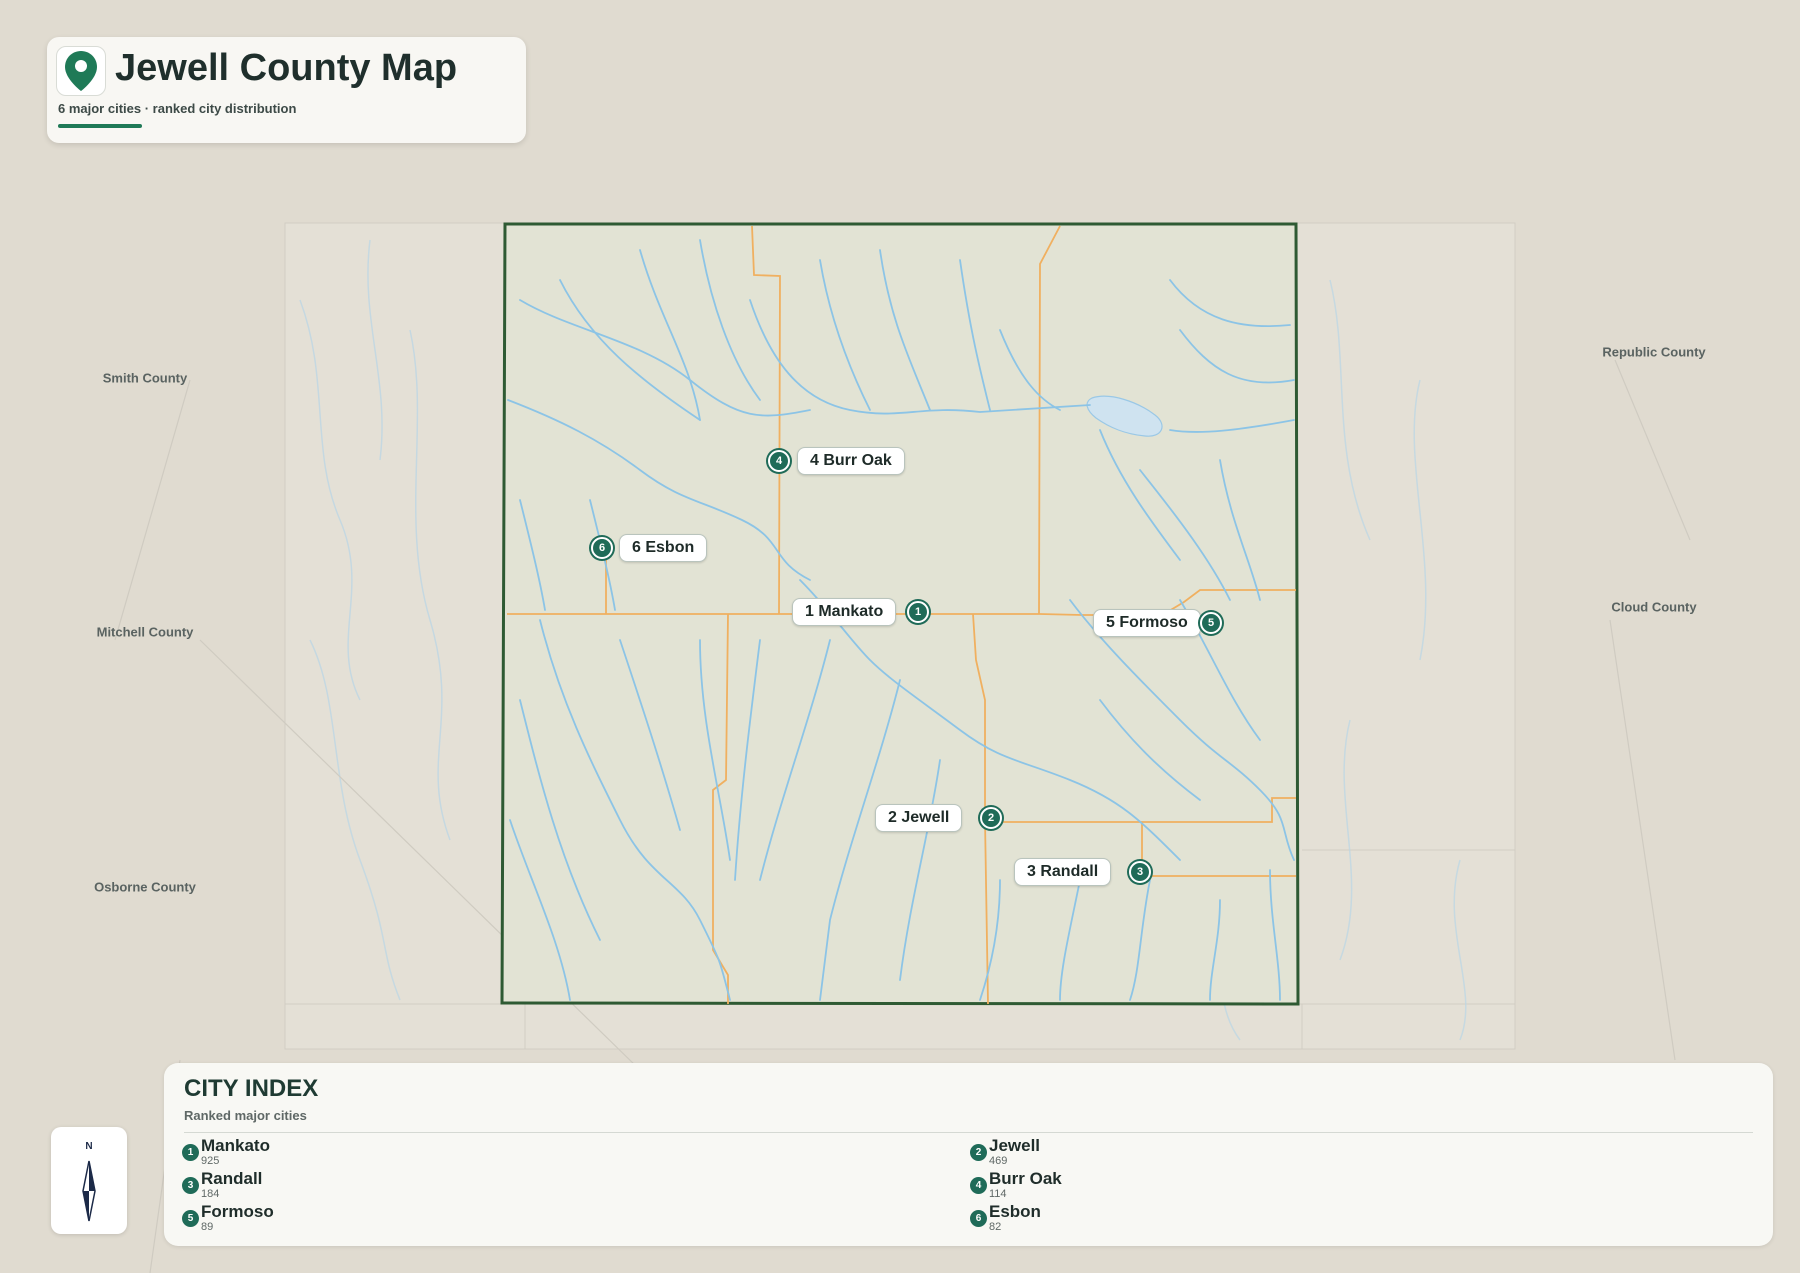 The width and height of the screenshot is (1800, 1273). Describe the element at coordinates (663, 548) in the screenshot. I see `city-label-esbon: 6 Esbon` at that location.